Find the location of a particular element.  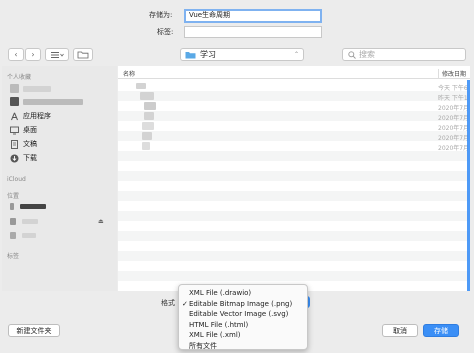

search-placeholder: 搜索 is located at coordinates (367, 54).